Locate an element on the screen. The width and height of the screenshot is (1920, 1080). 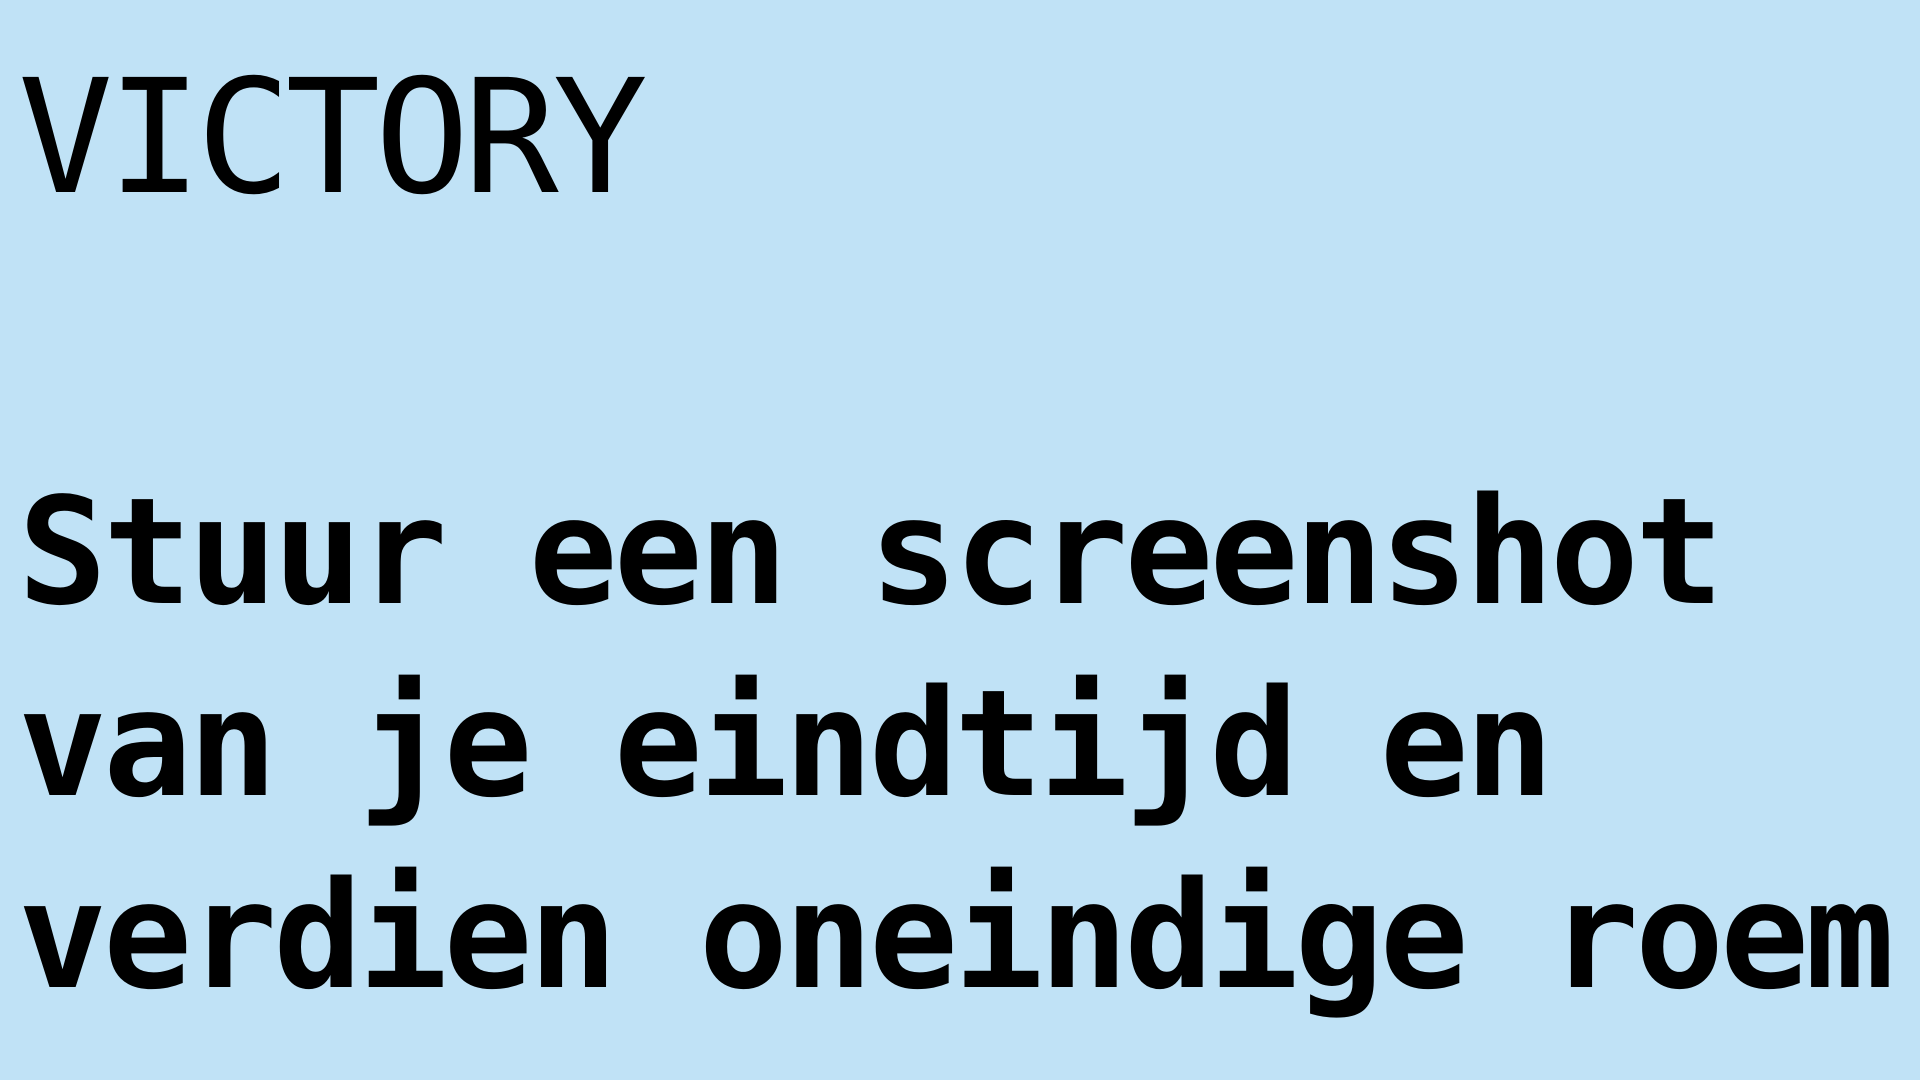
victory-title: VICTORY is located at coordinates (333, 138).